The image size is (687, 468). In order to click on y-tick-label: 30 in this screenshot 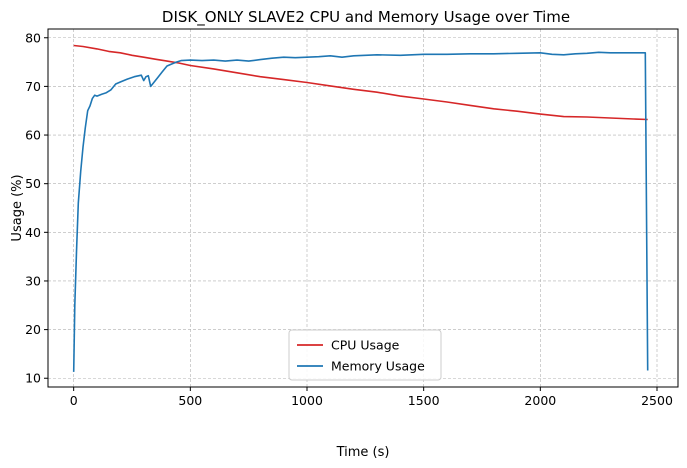, I will do `click(33, 280)`.